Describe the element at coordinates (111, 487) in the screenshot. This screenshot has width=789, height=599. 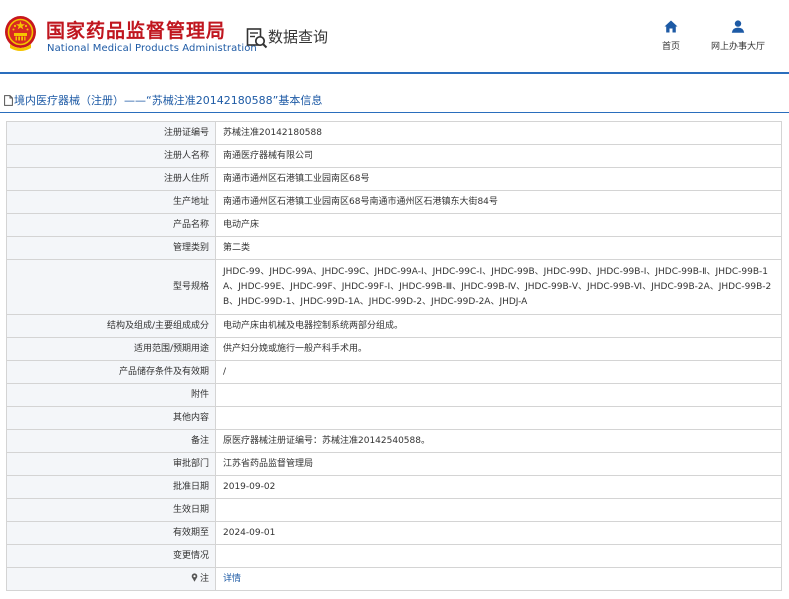
I see `field-label-approval-date: 批准日期` at that location.